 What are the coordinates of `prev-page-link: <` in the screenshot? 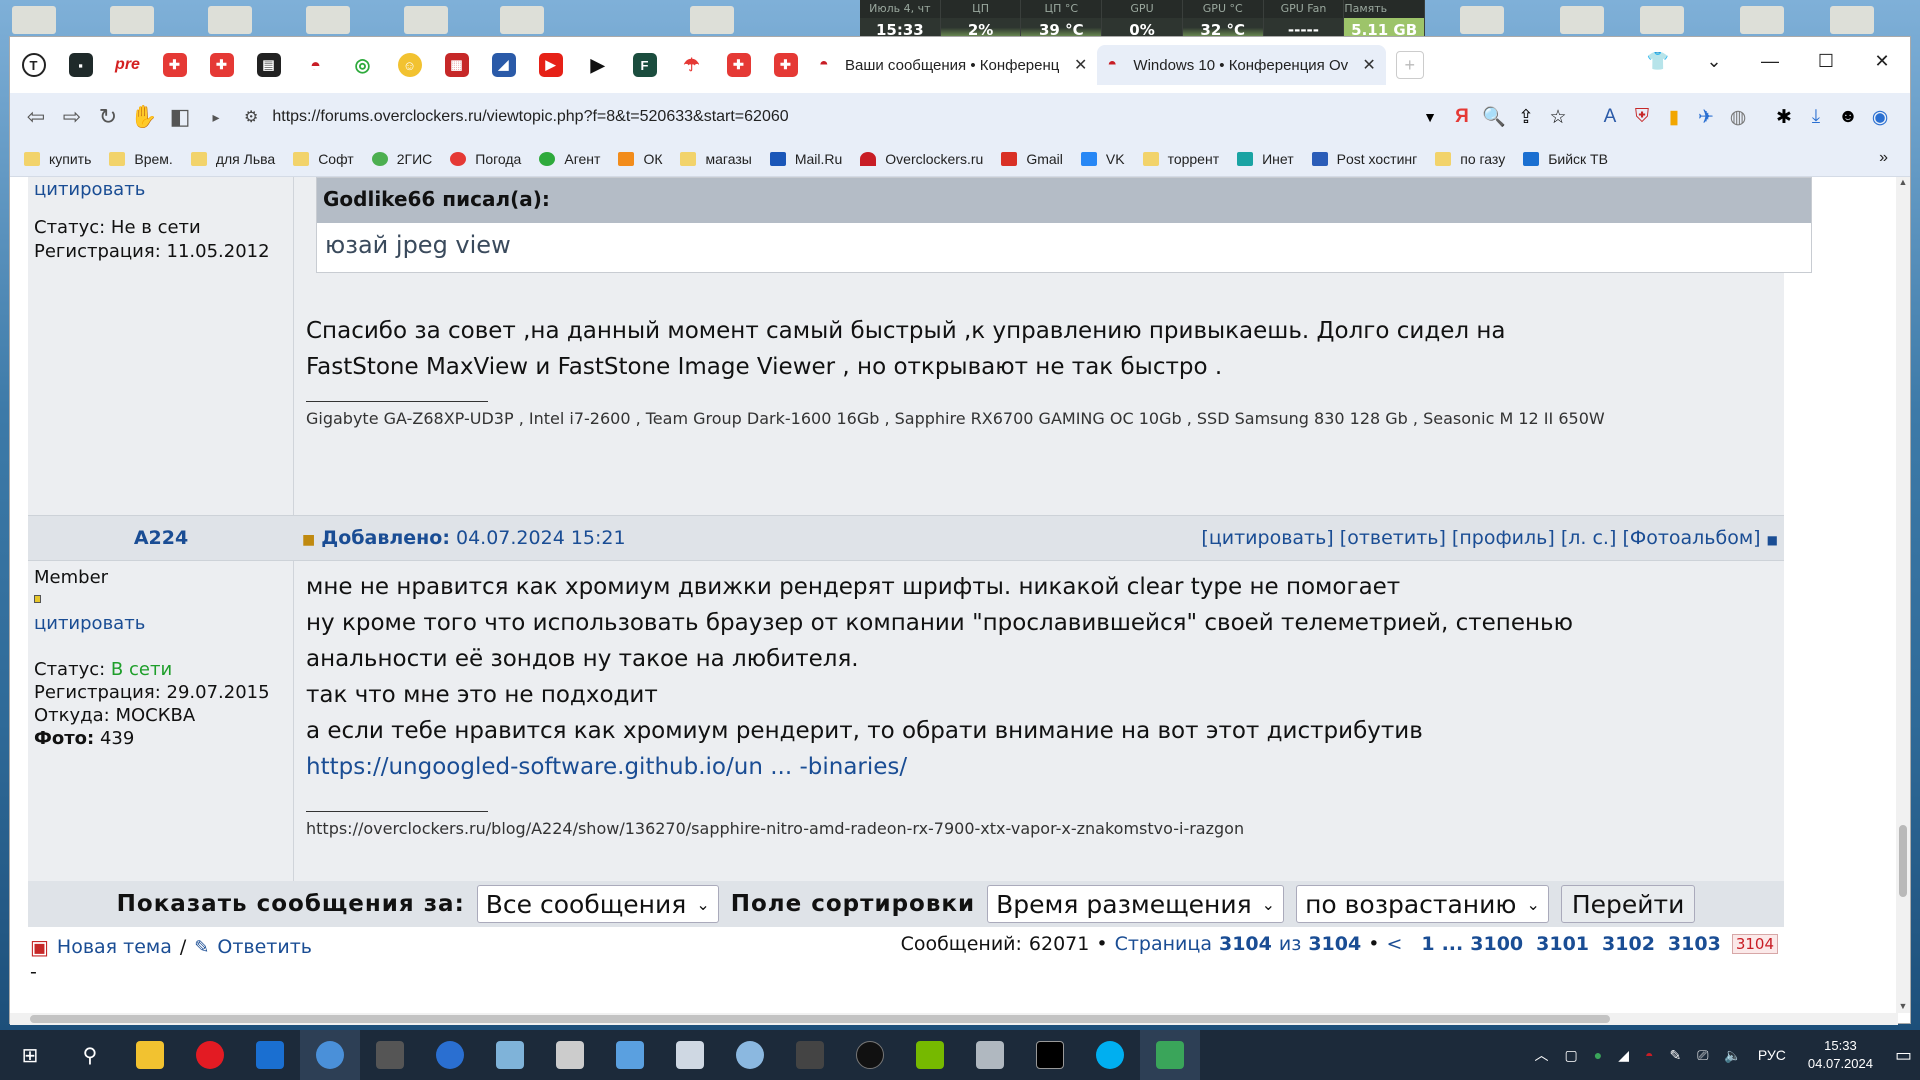 It's located at (1394, 944).